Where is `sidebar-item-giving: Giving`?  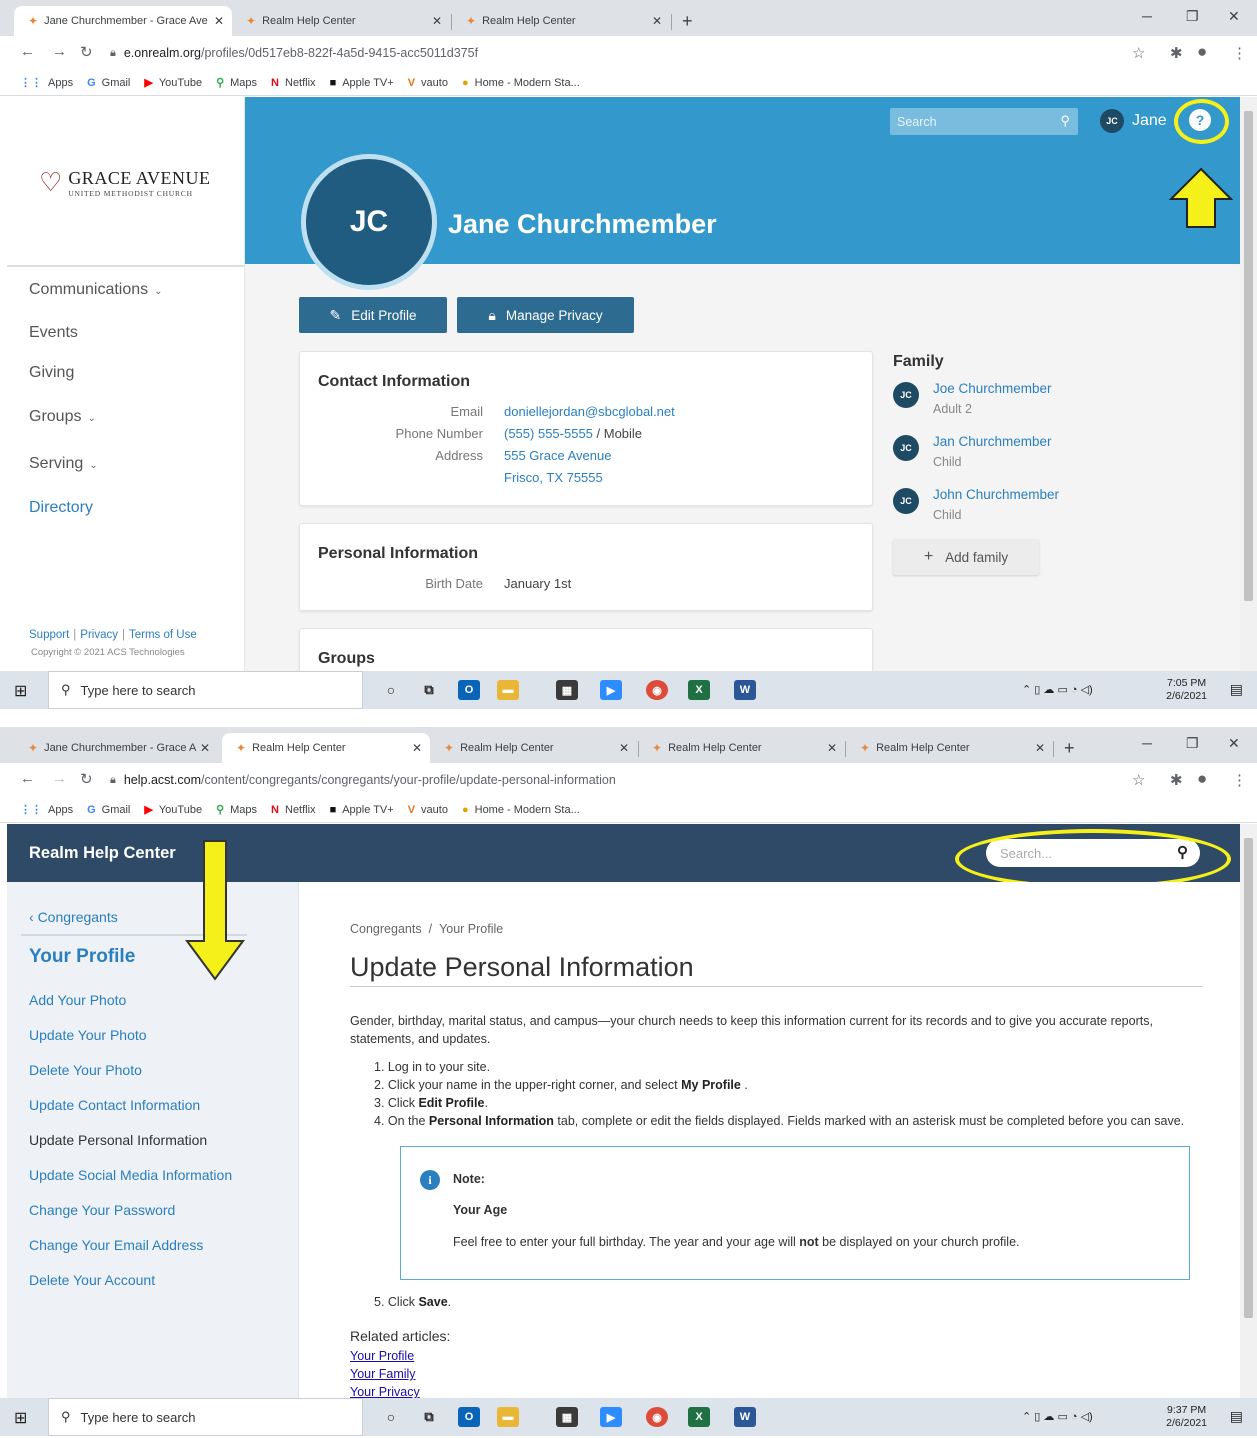 sidebar-item-giving: Giving is located at coordinates (51, 373).